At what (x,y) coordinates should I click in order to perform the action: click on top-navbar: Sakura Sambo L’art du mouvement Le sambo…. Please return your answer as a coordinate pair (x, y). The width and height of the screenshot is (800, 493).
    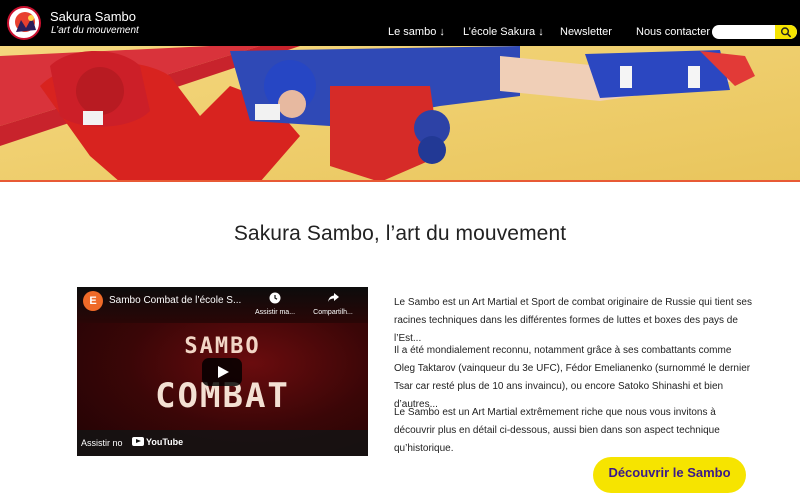
    Looking at the image, I should click on (400, 23).